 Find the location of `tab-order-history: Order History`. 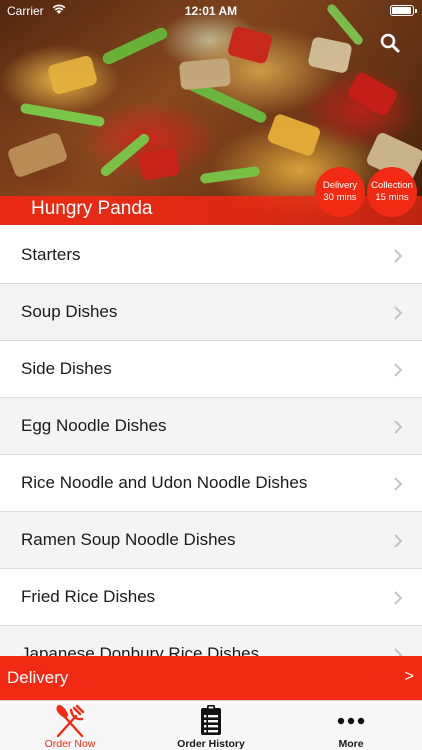

tab-order-history: Order History is located at coordinates (211, 725).